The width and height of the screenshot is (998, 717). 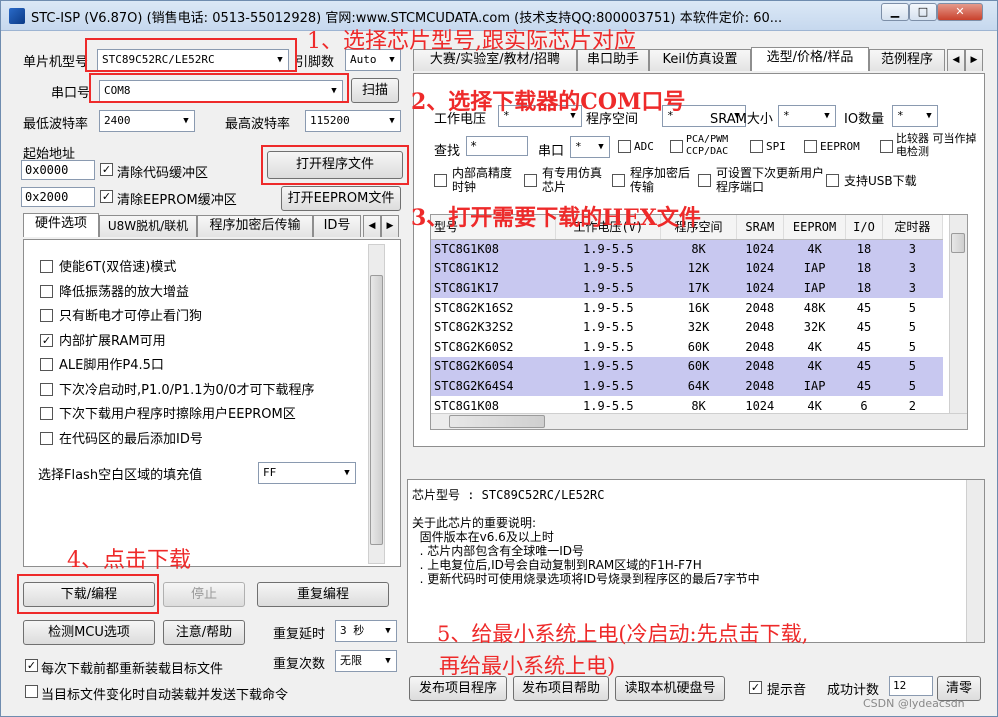 What do you see at coordinates (618, 180) in the screenshot?
I see `encrypt-checkbox` at bounding box center [618, 180].